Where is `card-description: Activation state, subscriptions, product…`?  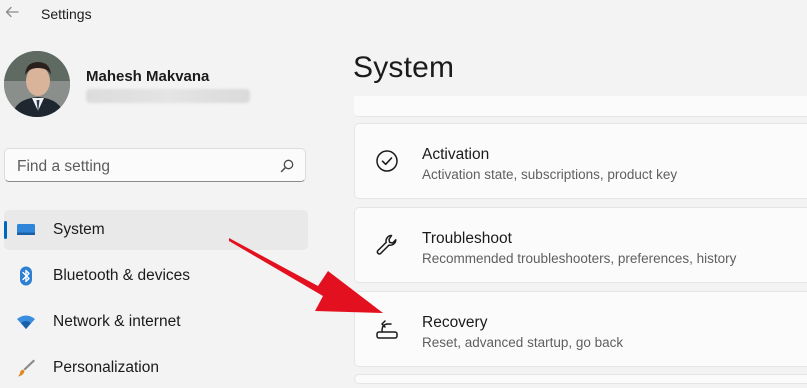 card-description: Activation state, subscriptions, product… is located at coordinates (550, 174).